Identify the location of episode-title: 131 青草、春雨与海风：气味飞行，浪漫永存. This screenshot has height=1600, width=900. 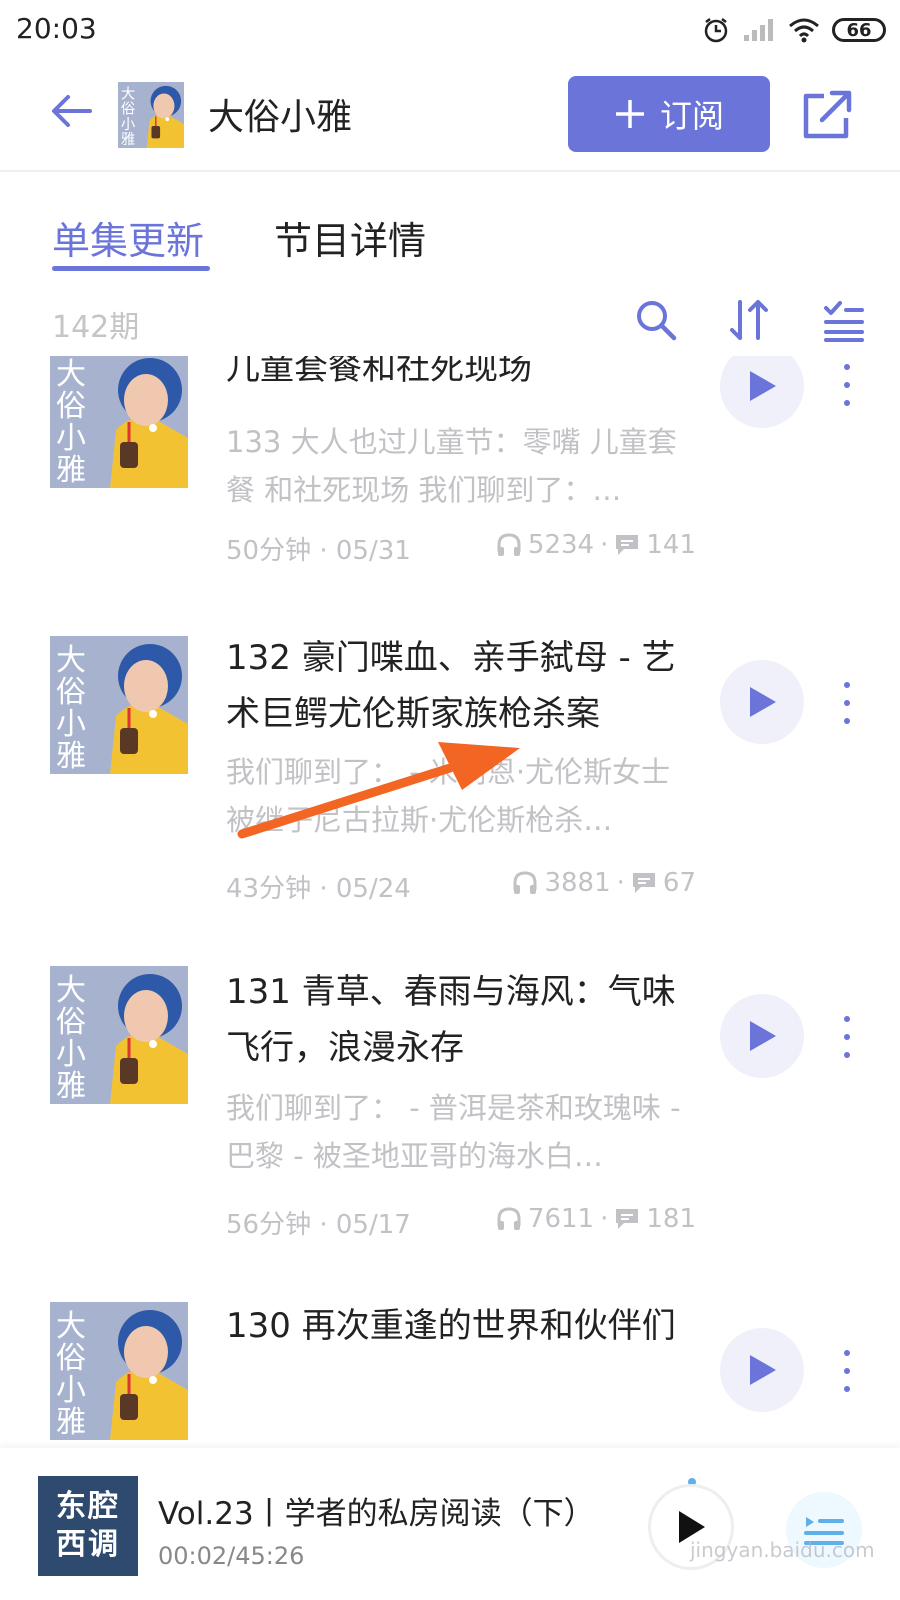
(451, 1020).